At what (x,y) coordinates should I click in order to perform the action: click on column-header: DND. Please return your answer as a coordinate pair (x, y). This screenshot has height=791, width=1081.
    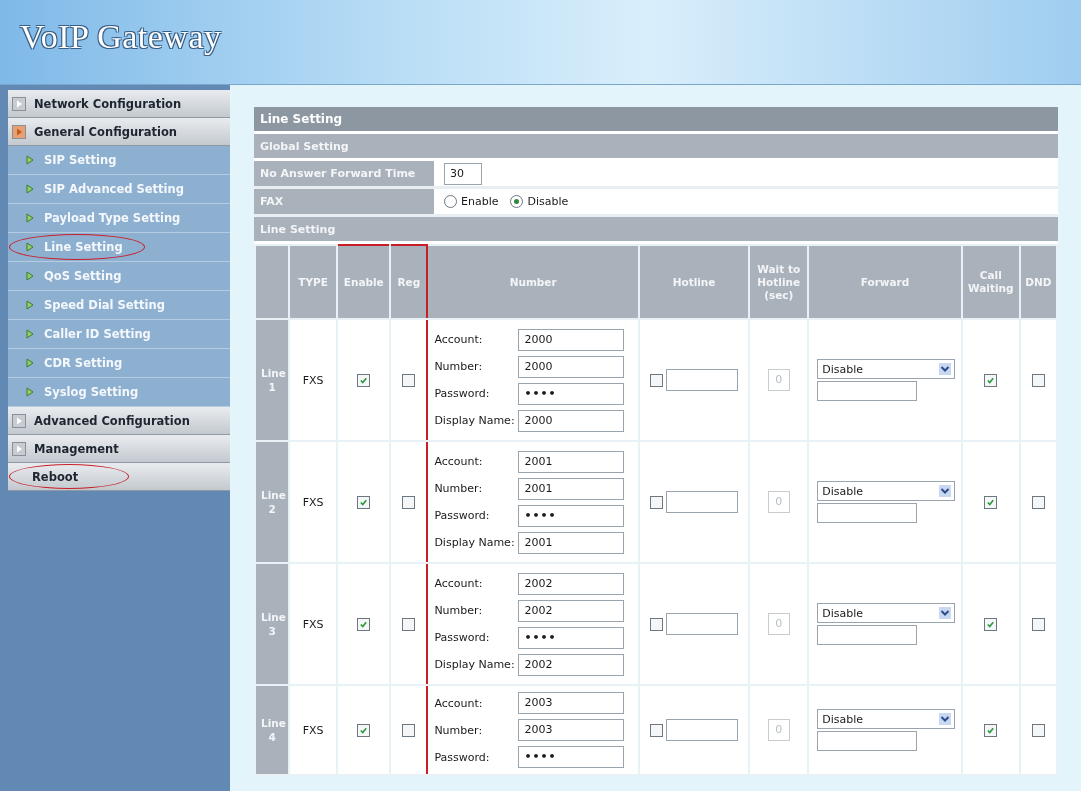
    Looking at the image, I should click on (1038, 282).